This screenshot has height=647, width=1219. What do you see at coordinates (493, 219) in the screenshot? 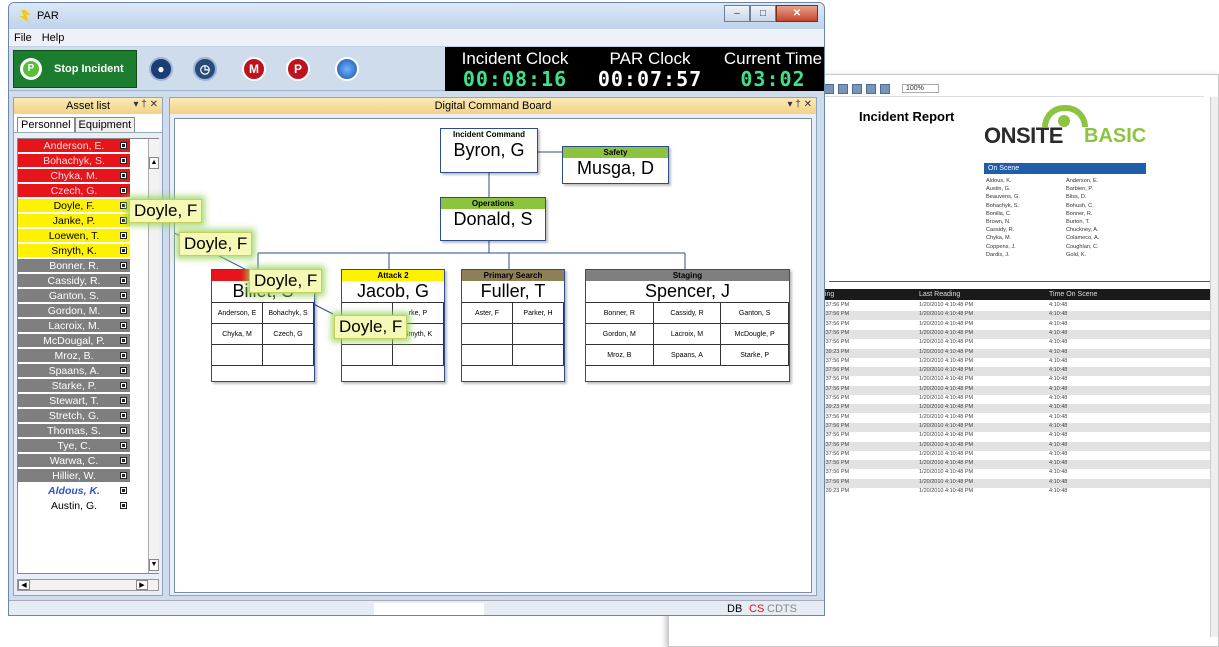
I see `operations-box: Operations Donald, S` at bounding box center [493, 219].